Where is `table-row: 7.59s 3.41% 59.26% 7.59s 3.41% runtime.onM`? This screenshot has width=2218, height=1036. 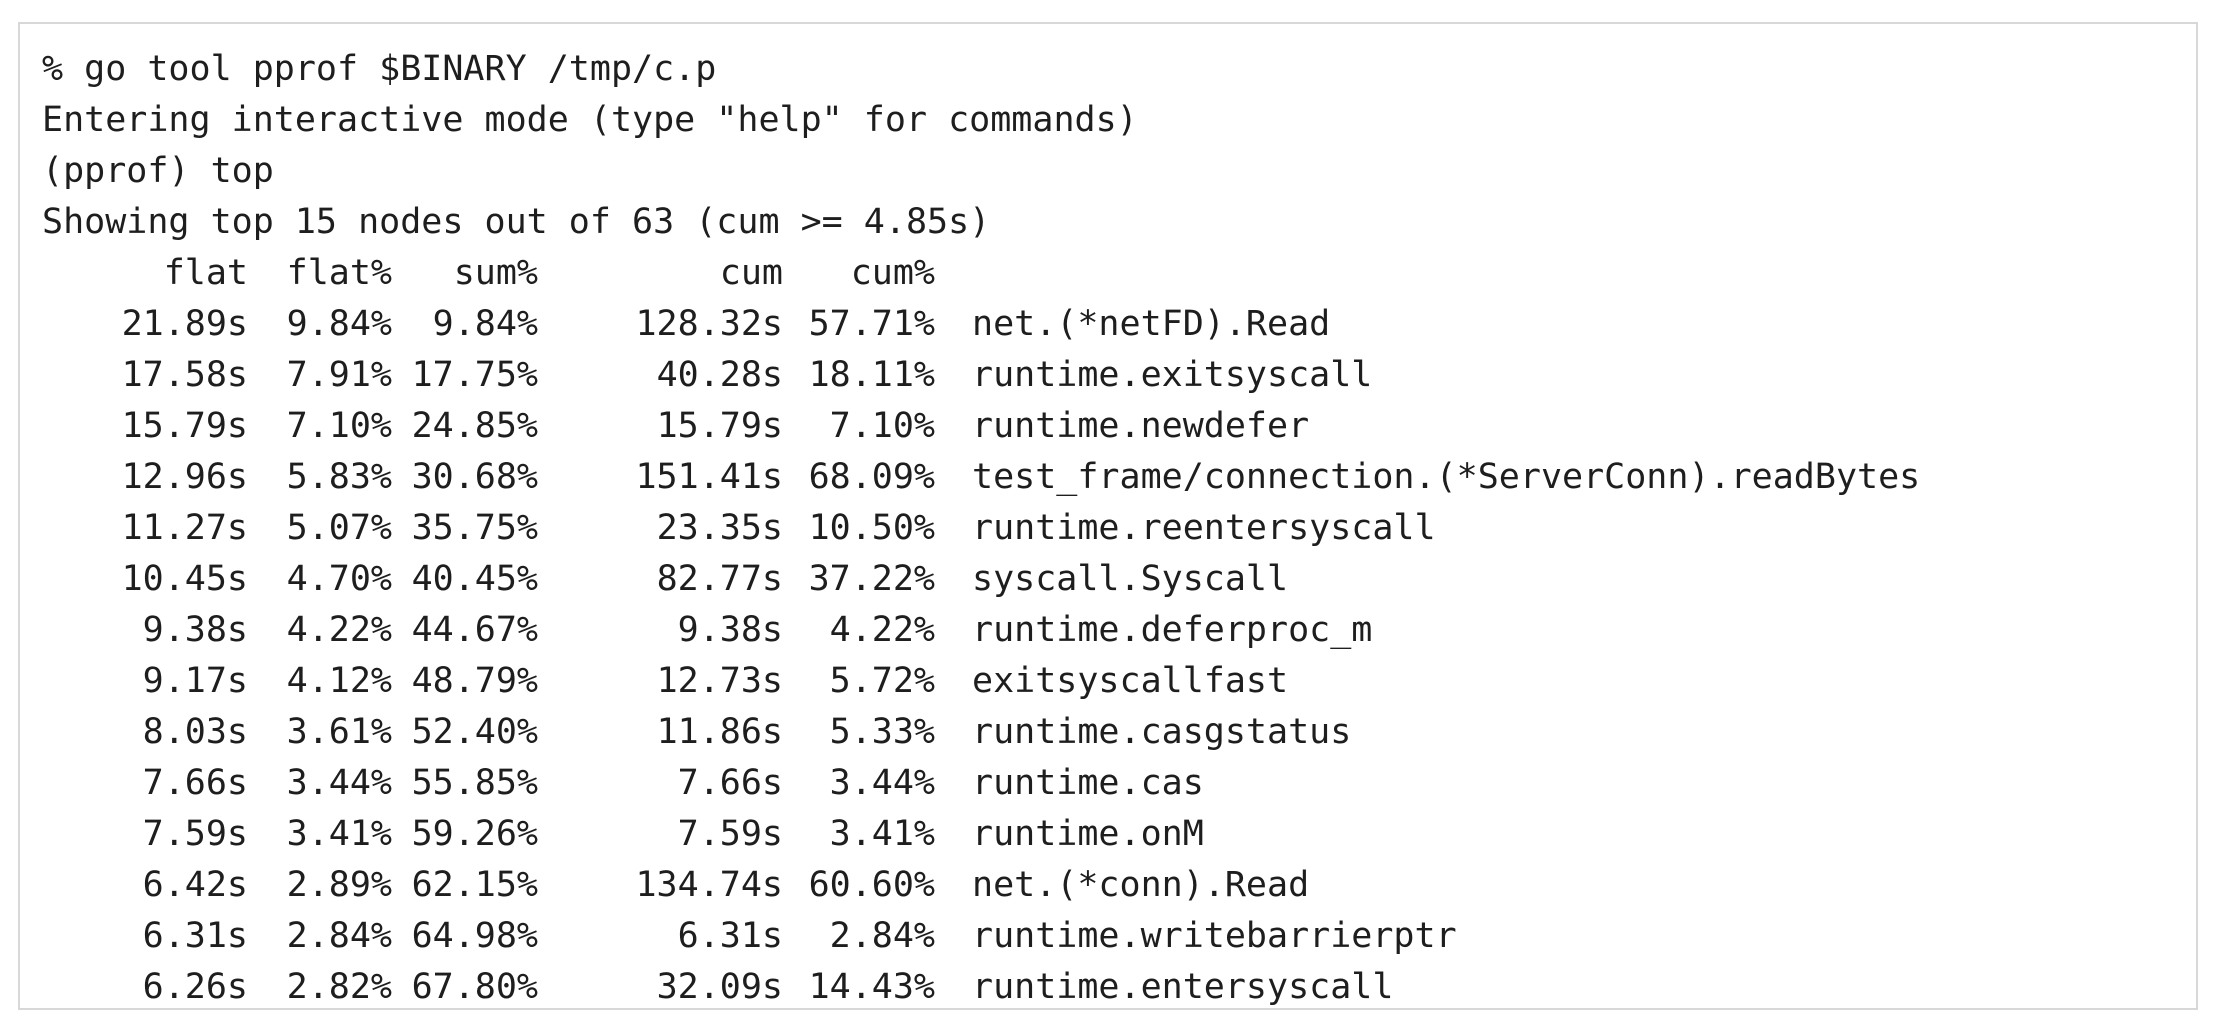
table-row: 7.59s 3.41% 59.26% 7.59s 3.41% runtime.onM is located at coordinates (1095, 834).